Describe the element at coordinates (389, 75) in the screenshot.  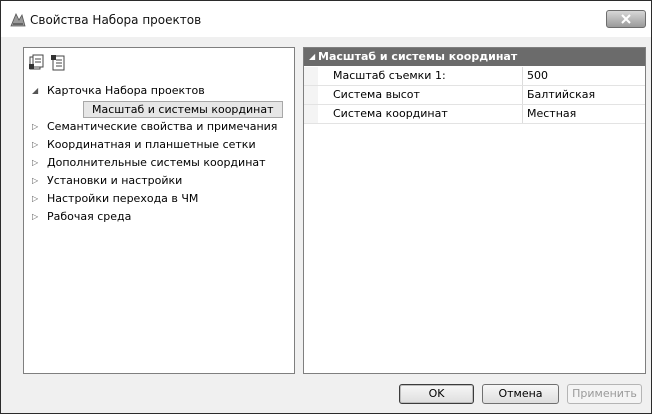
I see `property-name: Масштаб съемки 1:` at that location.